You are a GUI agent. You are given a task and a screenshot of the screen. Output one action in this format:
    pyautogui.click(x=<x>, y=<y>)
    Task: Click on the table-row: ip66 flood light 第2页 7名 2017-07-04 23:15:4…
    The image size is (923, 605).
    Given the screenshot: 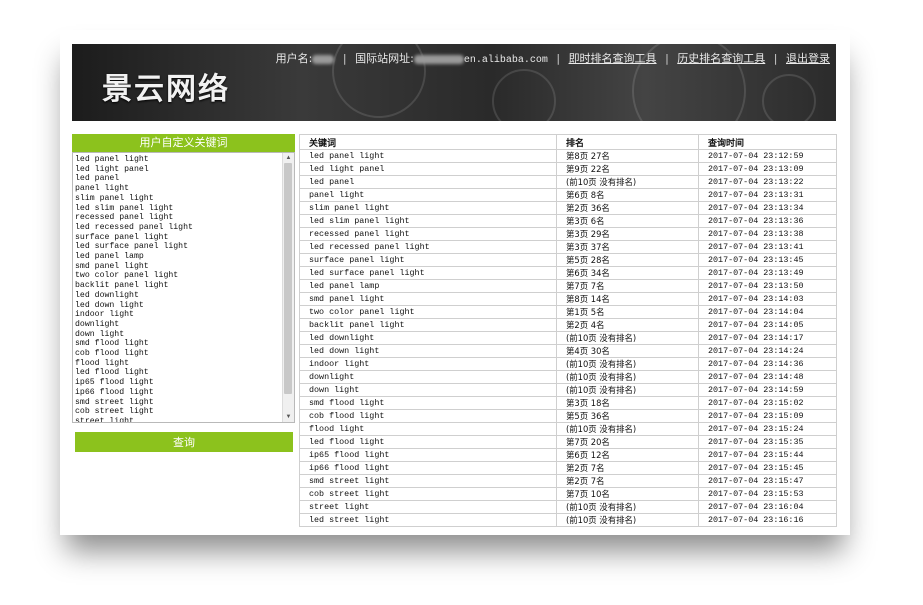 What is the action you would take?
    pyautogui.click(x=568, y=468)
    